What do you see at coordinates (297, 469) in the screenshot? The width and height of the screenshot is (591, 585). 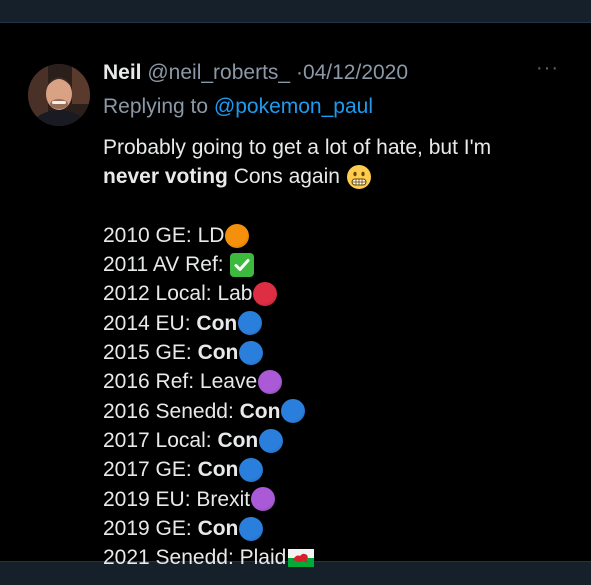 I see `vote-line: 2017 GE: Con` at bounding box center [297, 469].